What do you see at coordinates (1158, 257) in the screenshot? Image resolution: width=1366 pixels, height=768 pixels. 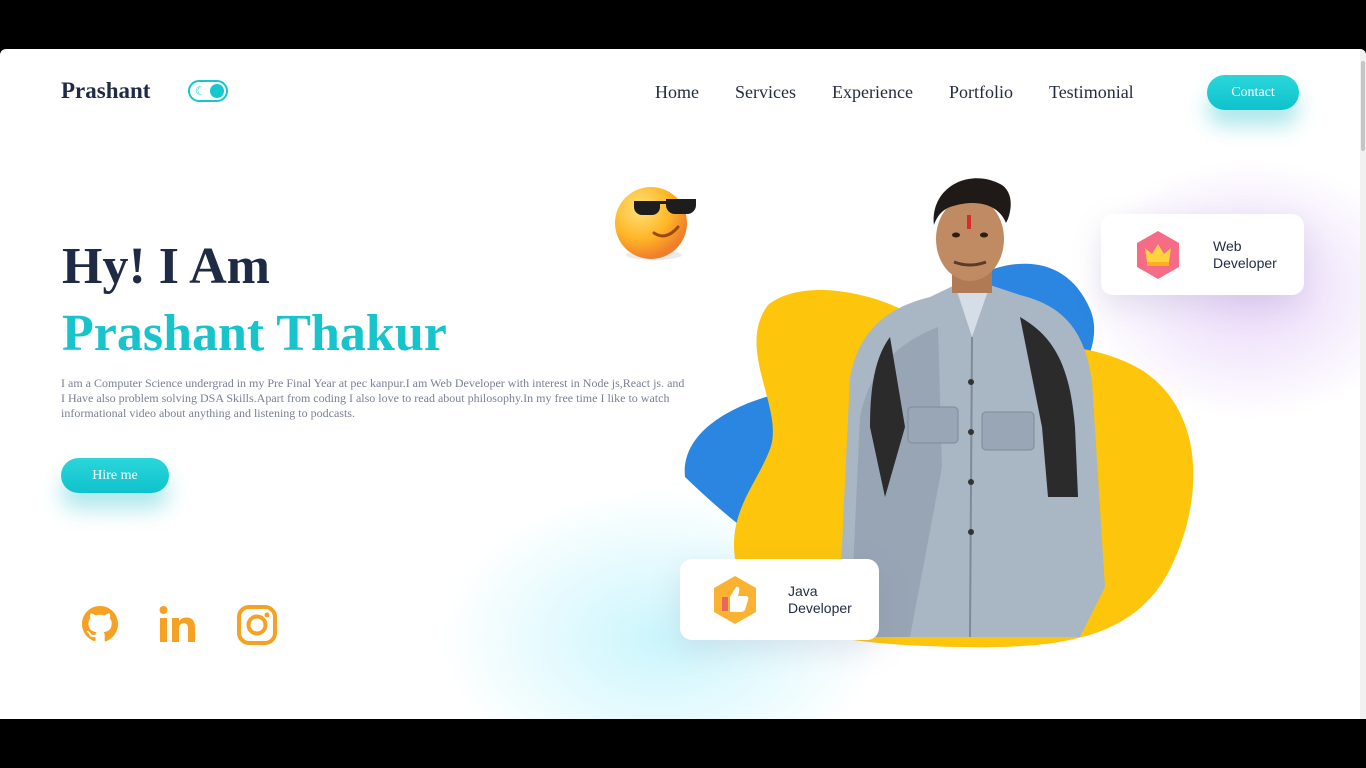 I see `crown-icon` at bounding box center [1158, 257].